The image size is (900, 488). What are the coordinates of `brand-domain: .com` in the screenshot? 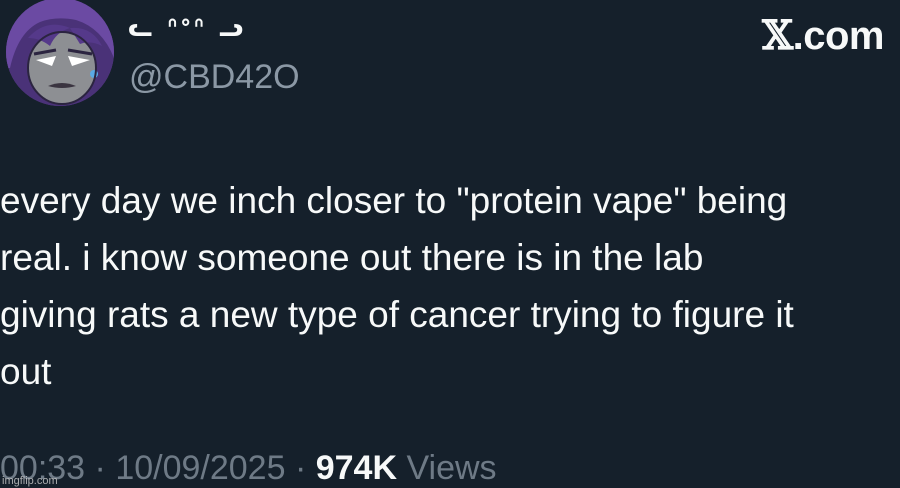 It's located at (838, 36).